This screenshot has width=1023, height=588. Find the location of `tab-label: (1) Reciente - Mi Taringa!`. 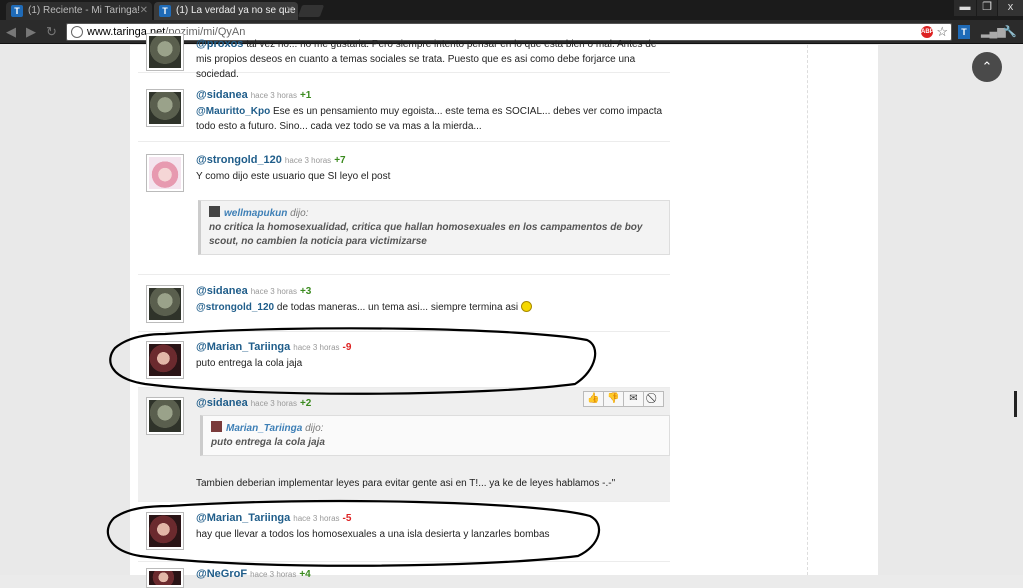

tab-label: (1) Reciente - Mi Taringa! is located at coordinates (84, 10).